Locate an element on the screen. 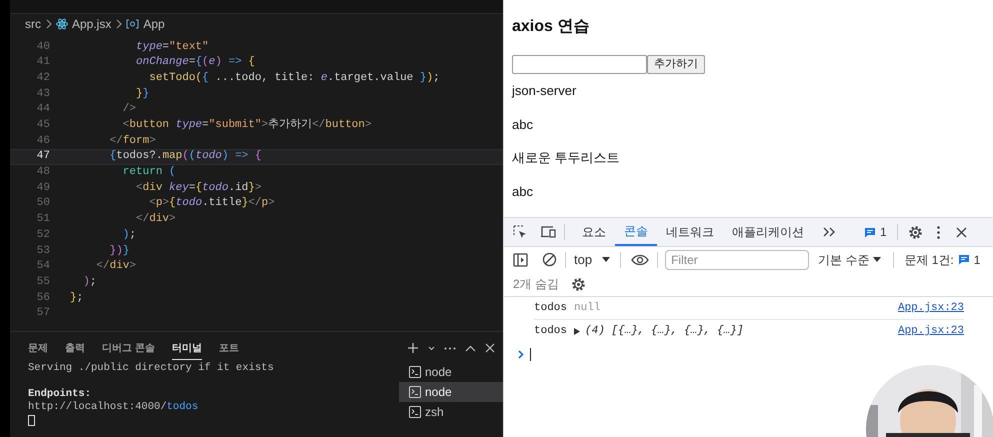 The image size is (993, 437). page-heading: axios 연습 is located at coordinates (551, 27).